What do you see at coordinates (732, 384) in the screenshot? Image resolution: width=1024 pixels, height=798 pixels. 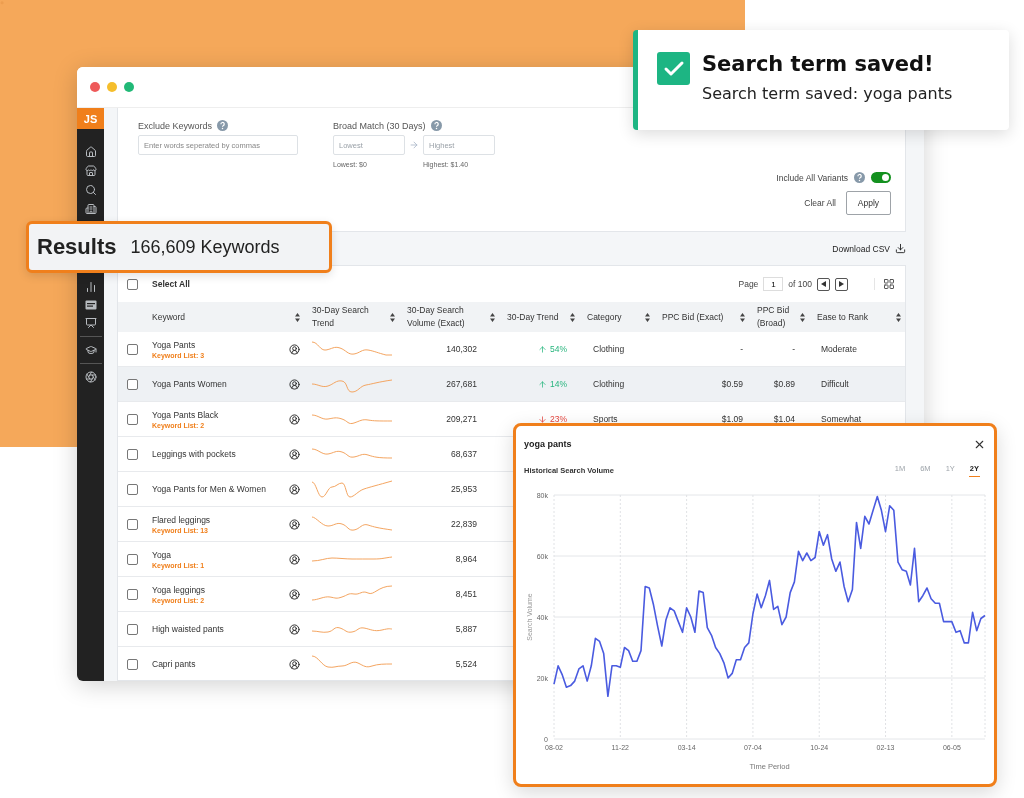 I see `ppc-bid-exact: $0.59` at bounding box center [732, 384].